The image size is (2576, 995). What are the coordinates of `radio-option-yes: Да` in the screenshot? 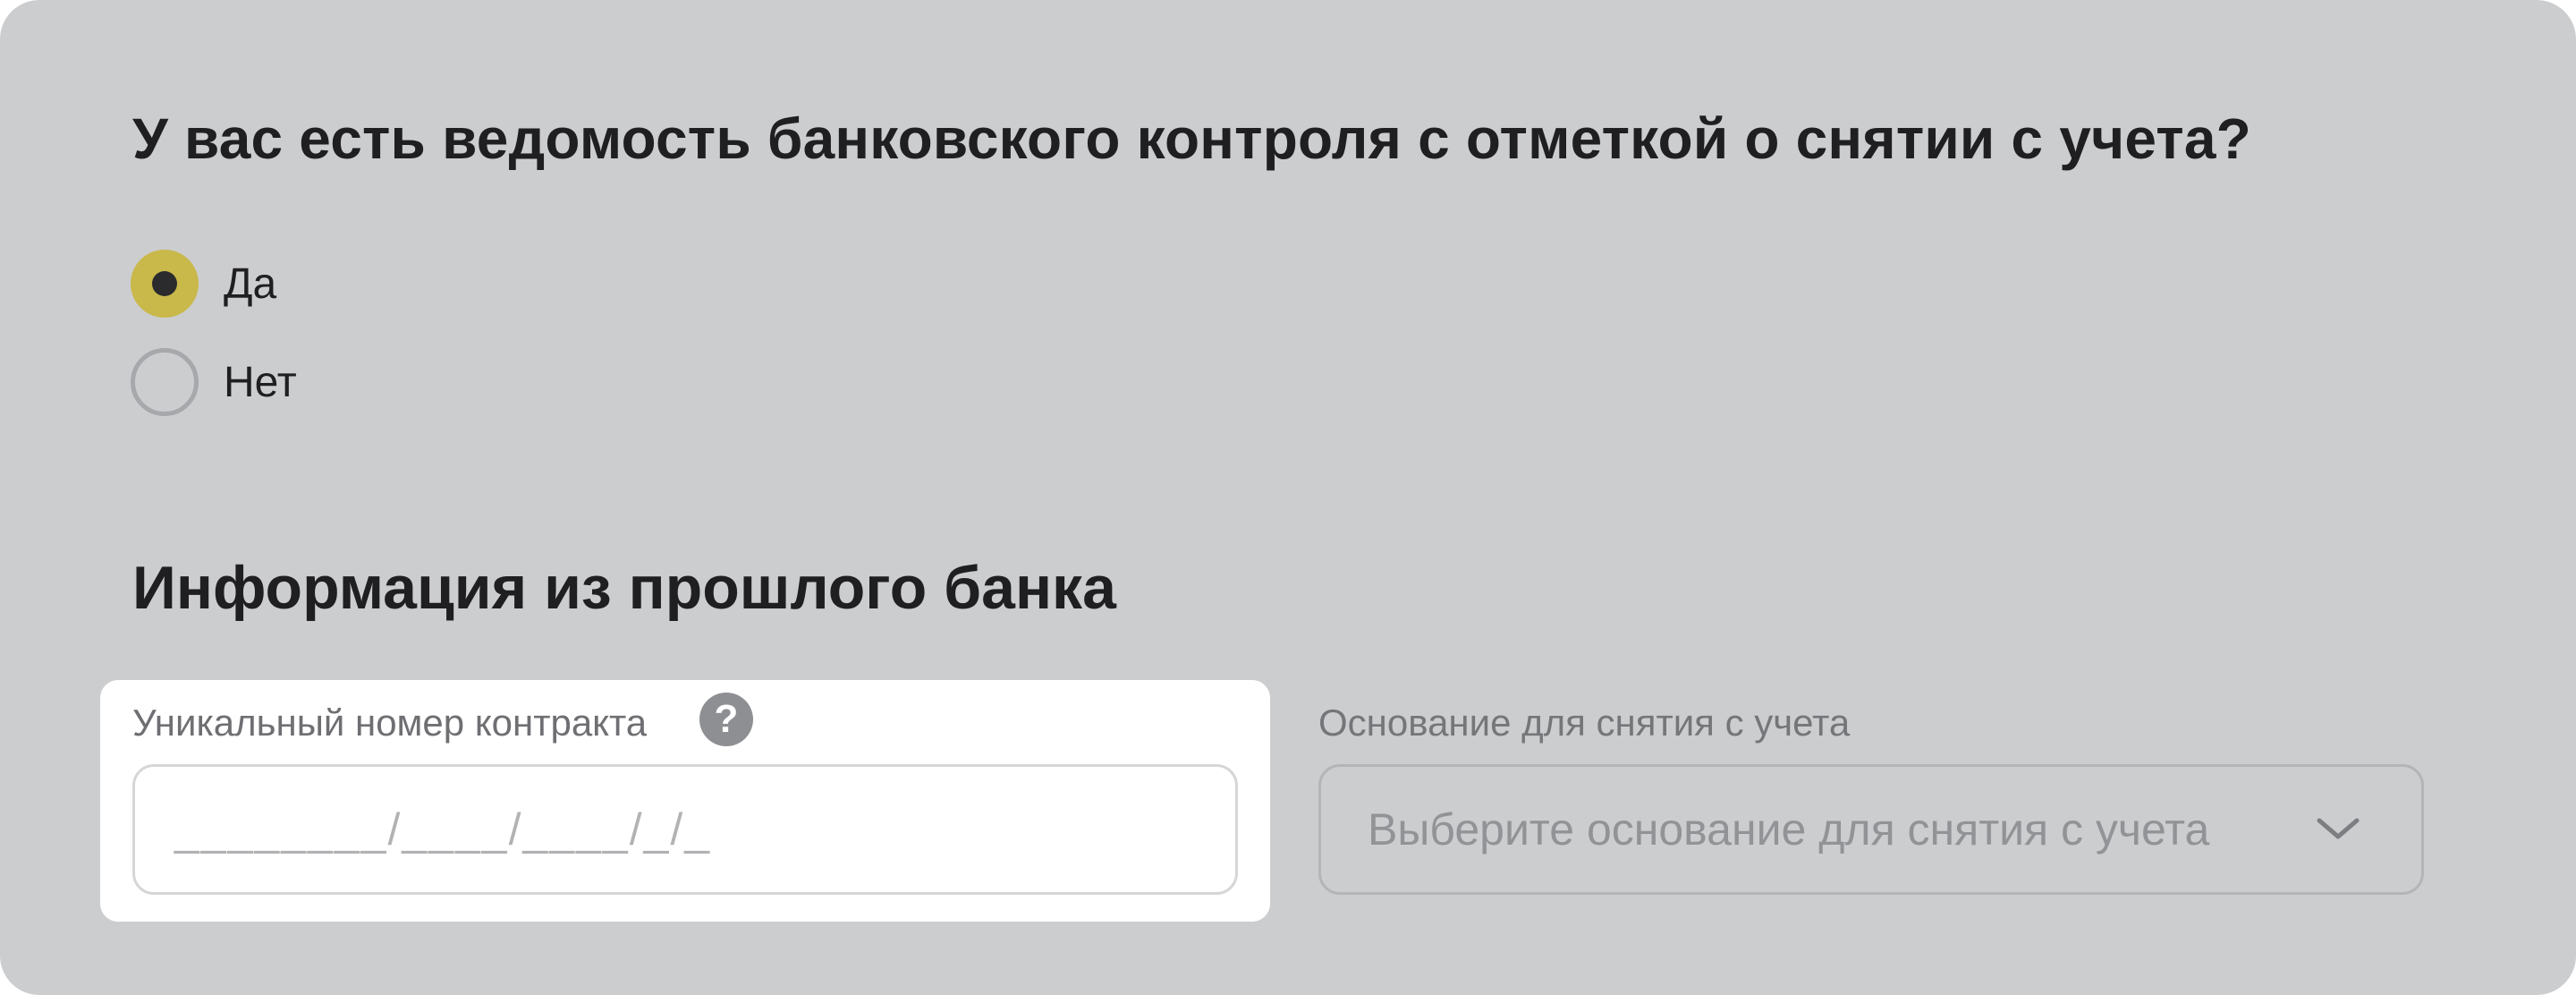 It's located at (203, 284).